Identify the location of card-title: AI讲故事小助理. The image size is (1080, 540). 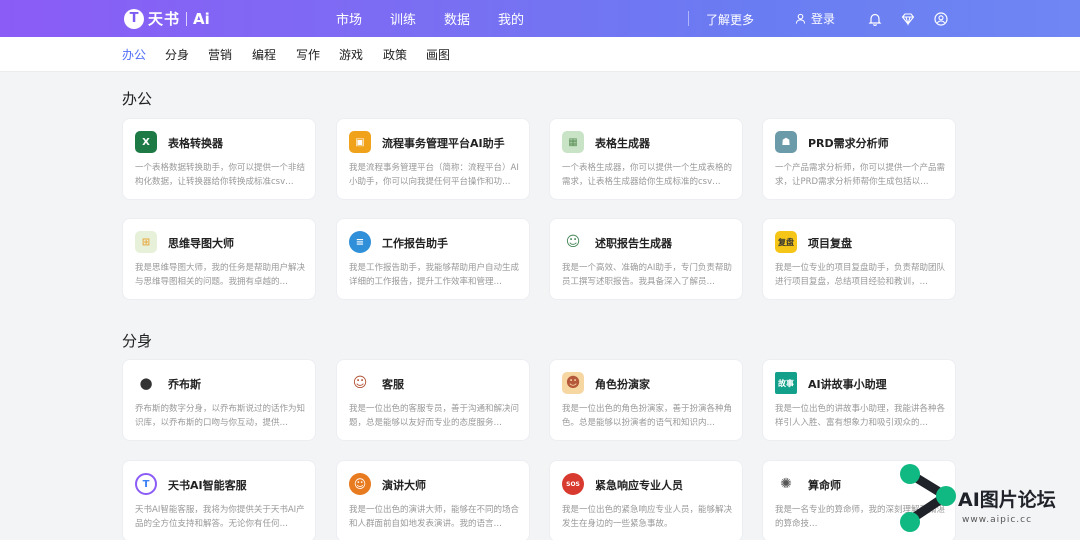
(847, 384).